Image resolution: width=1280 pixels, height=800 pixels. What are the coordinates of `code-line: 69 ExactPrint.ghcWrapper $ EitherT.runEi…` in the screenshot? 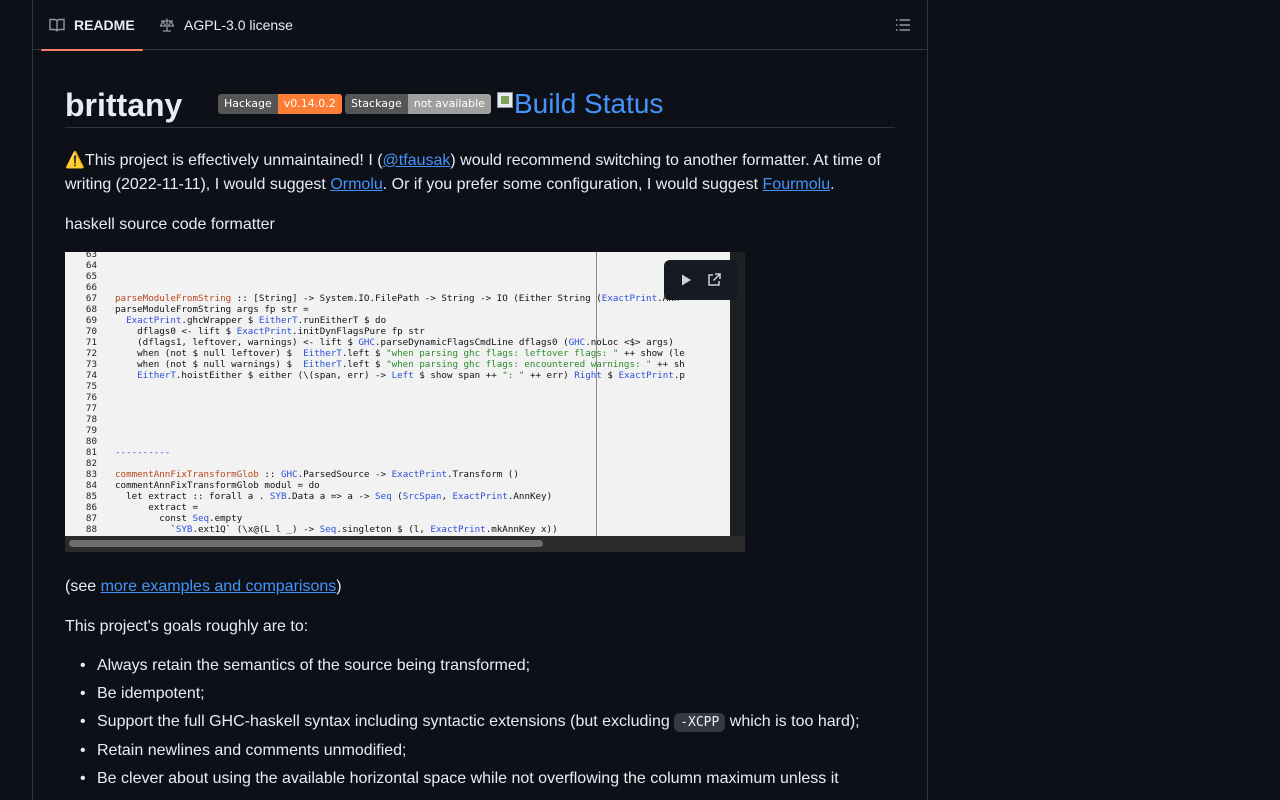 It's located at (397, 320).